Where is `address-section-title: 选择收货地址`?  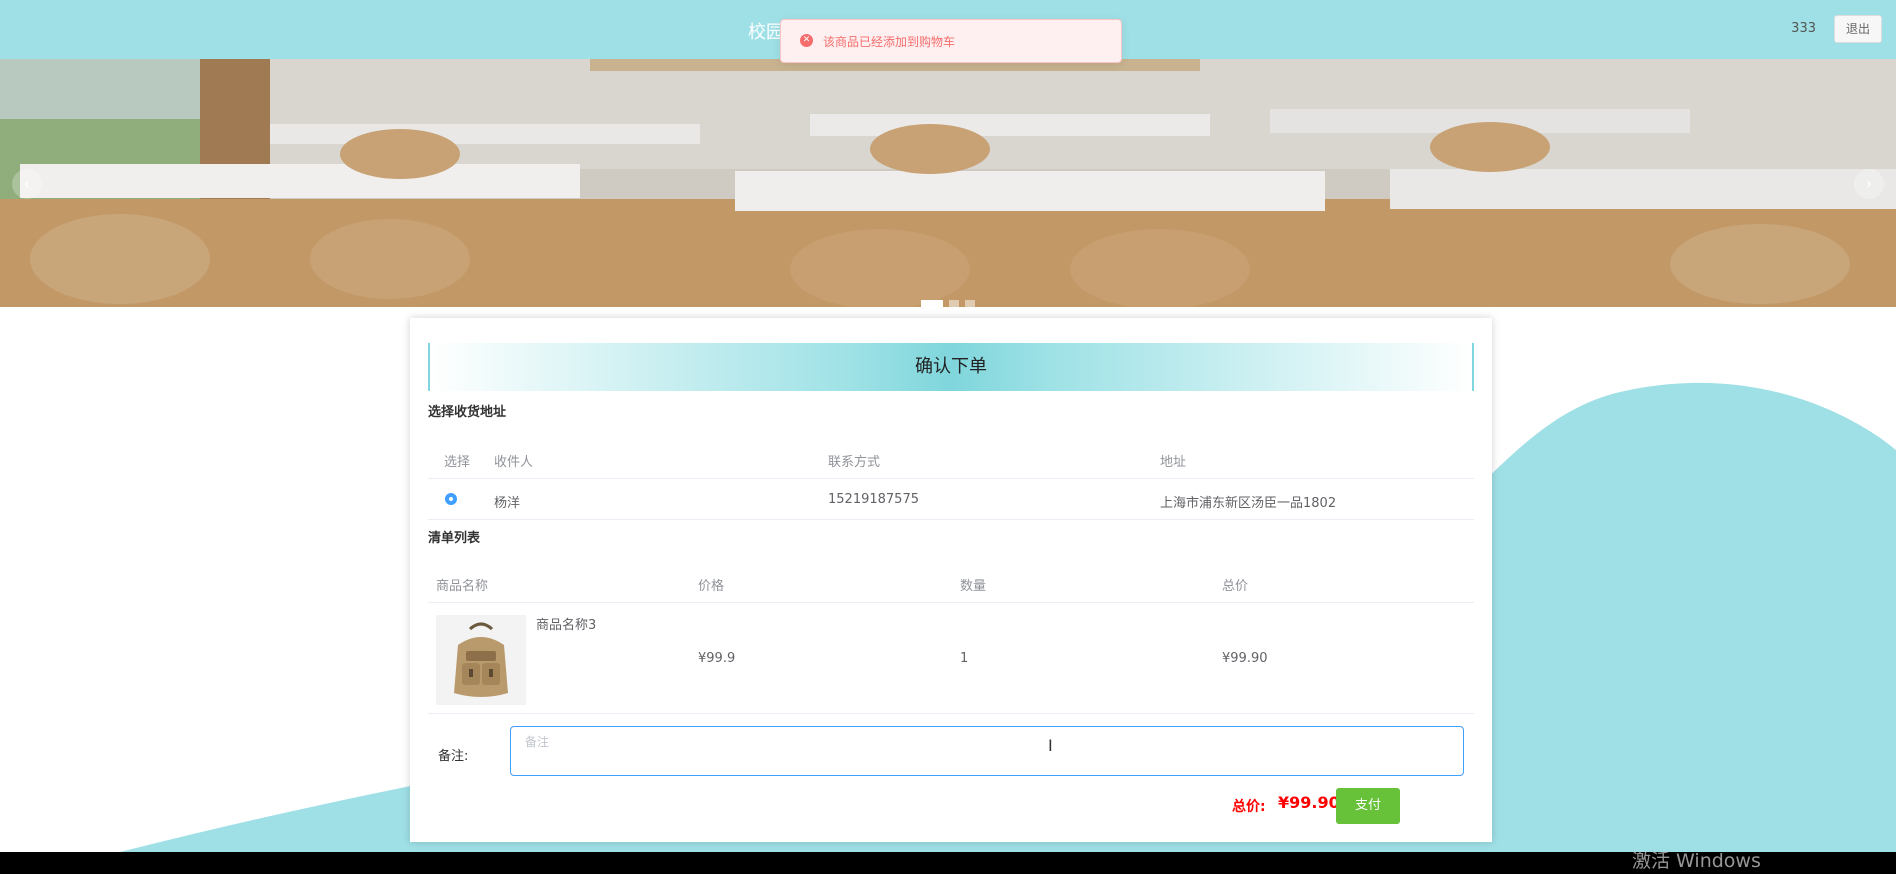 address-section-title: 选择收货地址 is located at coordinates (467, 412).